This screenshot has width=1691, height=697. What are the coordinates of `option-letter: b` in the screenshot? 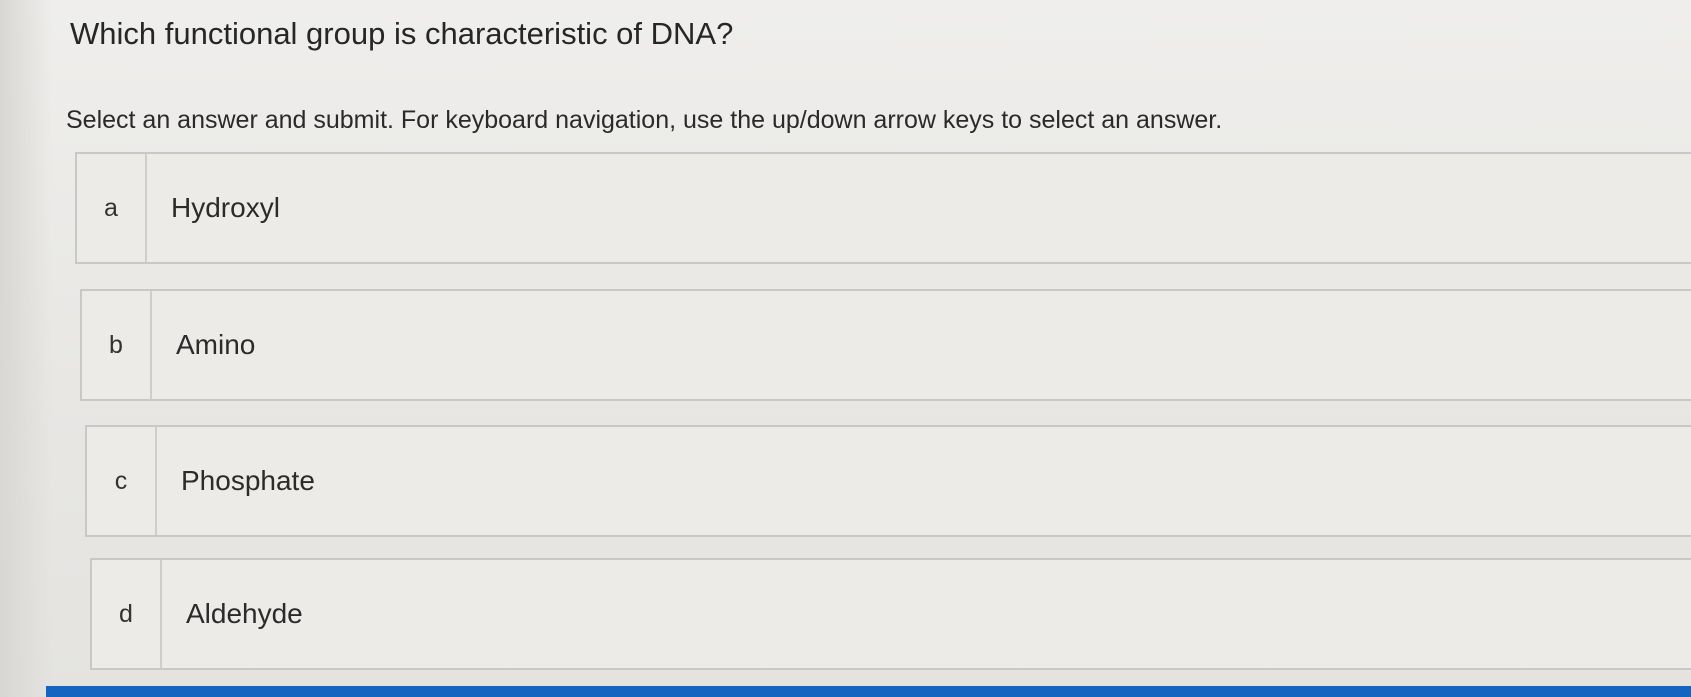 It's located at (117, 345).